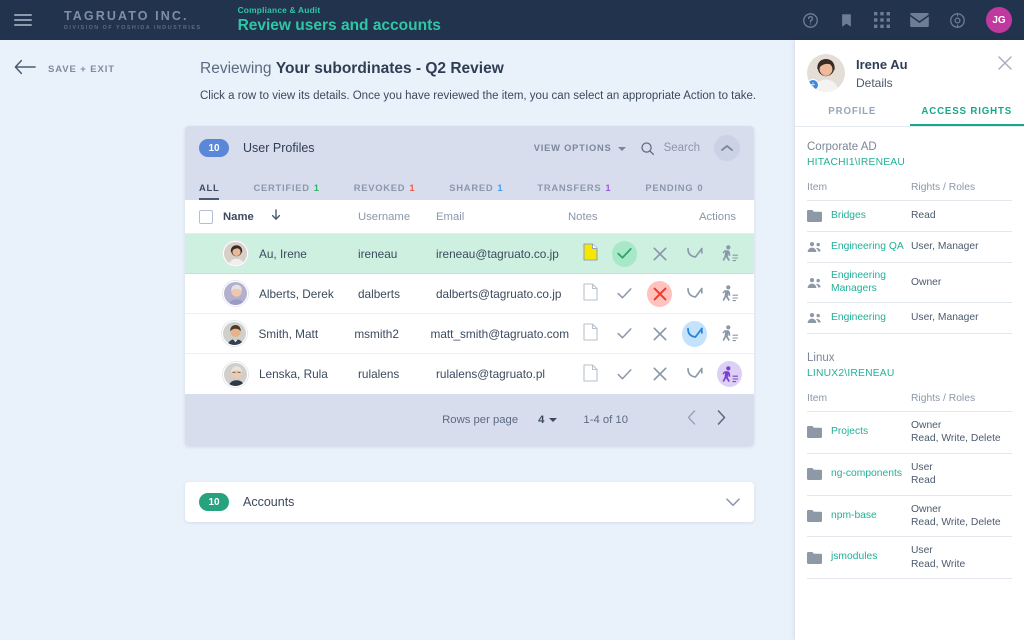 This screenshot has width=1024, height=640. I want to click on header-icon-group: JG, so click(907, 20).